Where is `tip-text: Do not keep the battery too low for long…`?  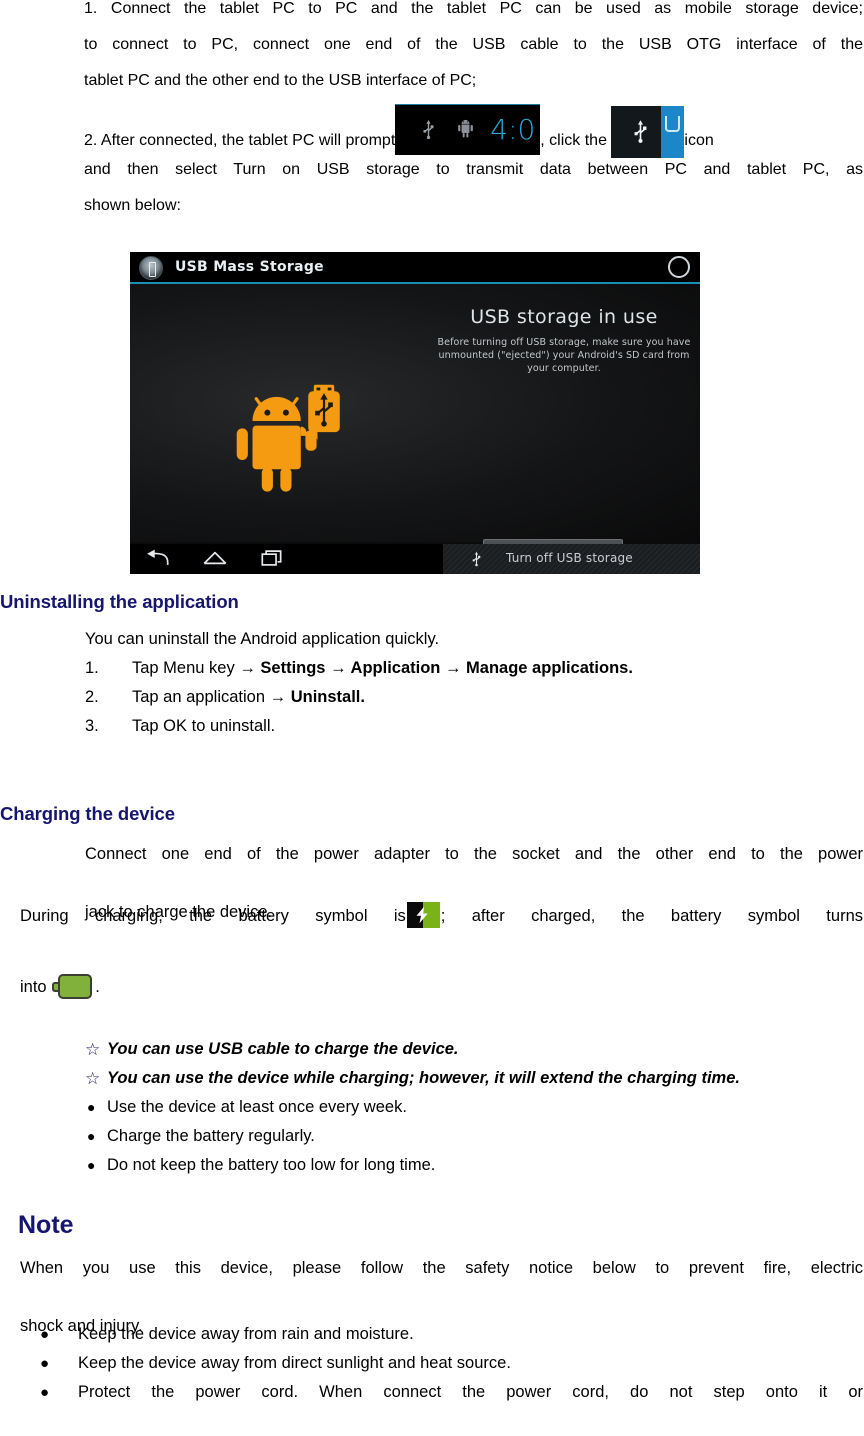
tip-text: Do not keep the battery too low for long… is located at coordinates (271, 1165).